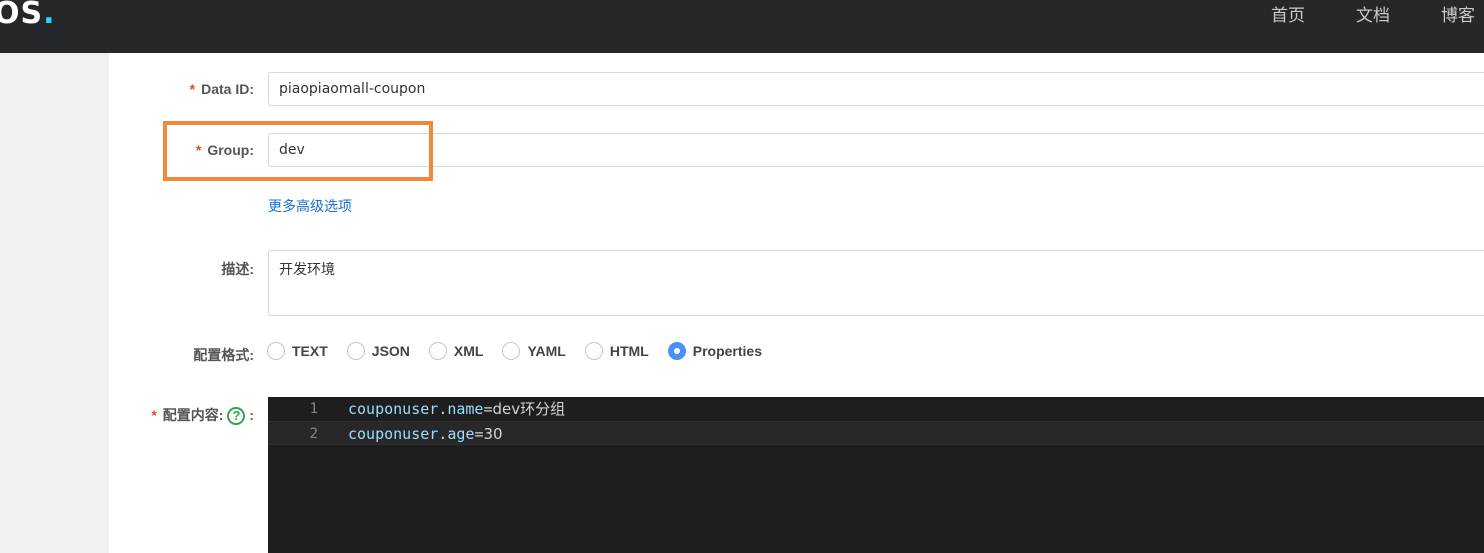 Image resolution: width=1484 pixels, height=553 pixels. What do you see at coordinates (488, 409) in the screenshot?
I see `code-operator: =` at bounding box center [488, 409].